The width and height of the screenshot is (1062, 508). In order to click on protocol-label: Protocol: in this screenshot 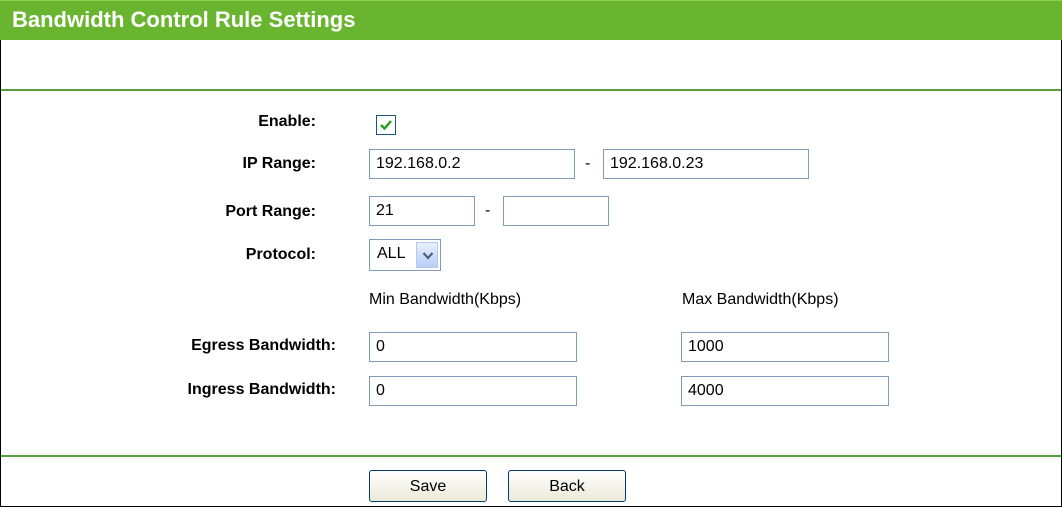, I will do `click(280, 254)`.